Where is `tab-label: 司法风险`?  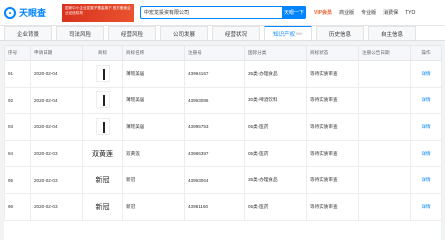 tab-label: 司法风险 is located at coordinates (79, 34).